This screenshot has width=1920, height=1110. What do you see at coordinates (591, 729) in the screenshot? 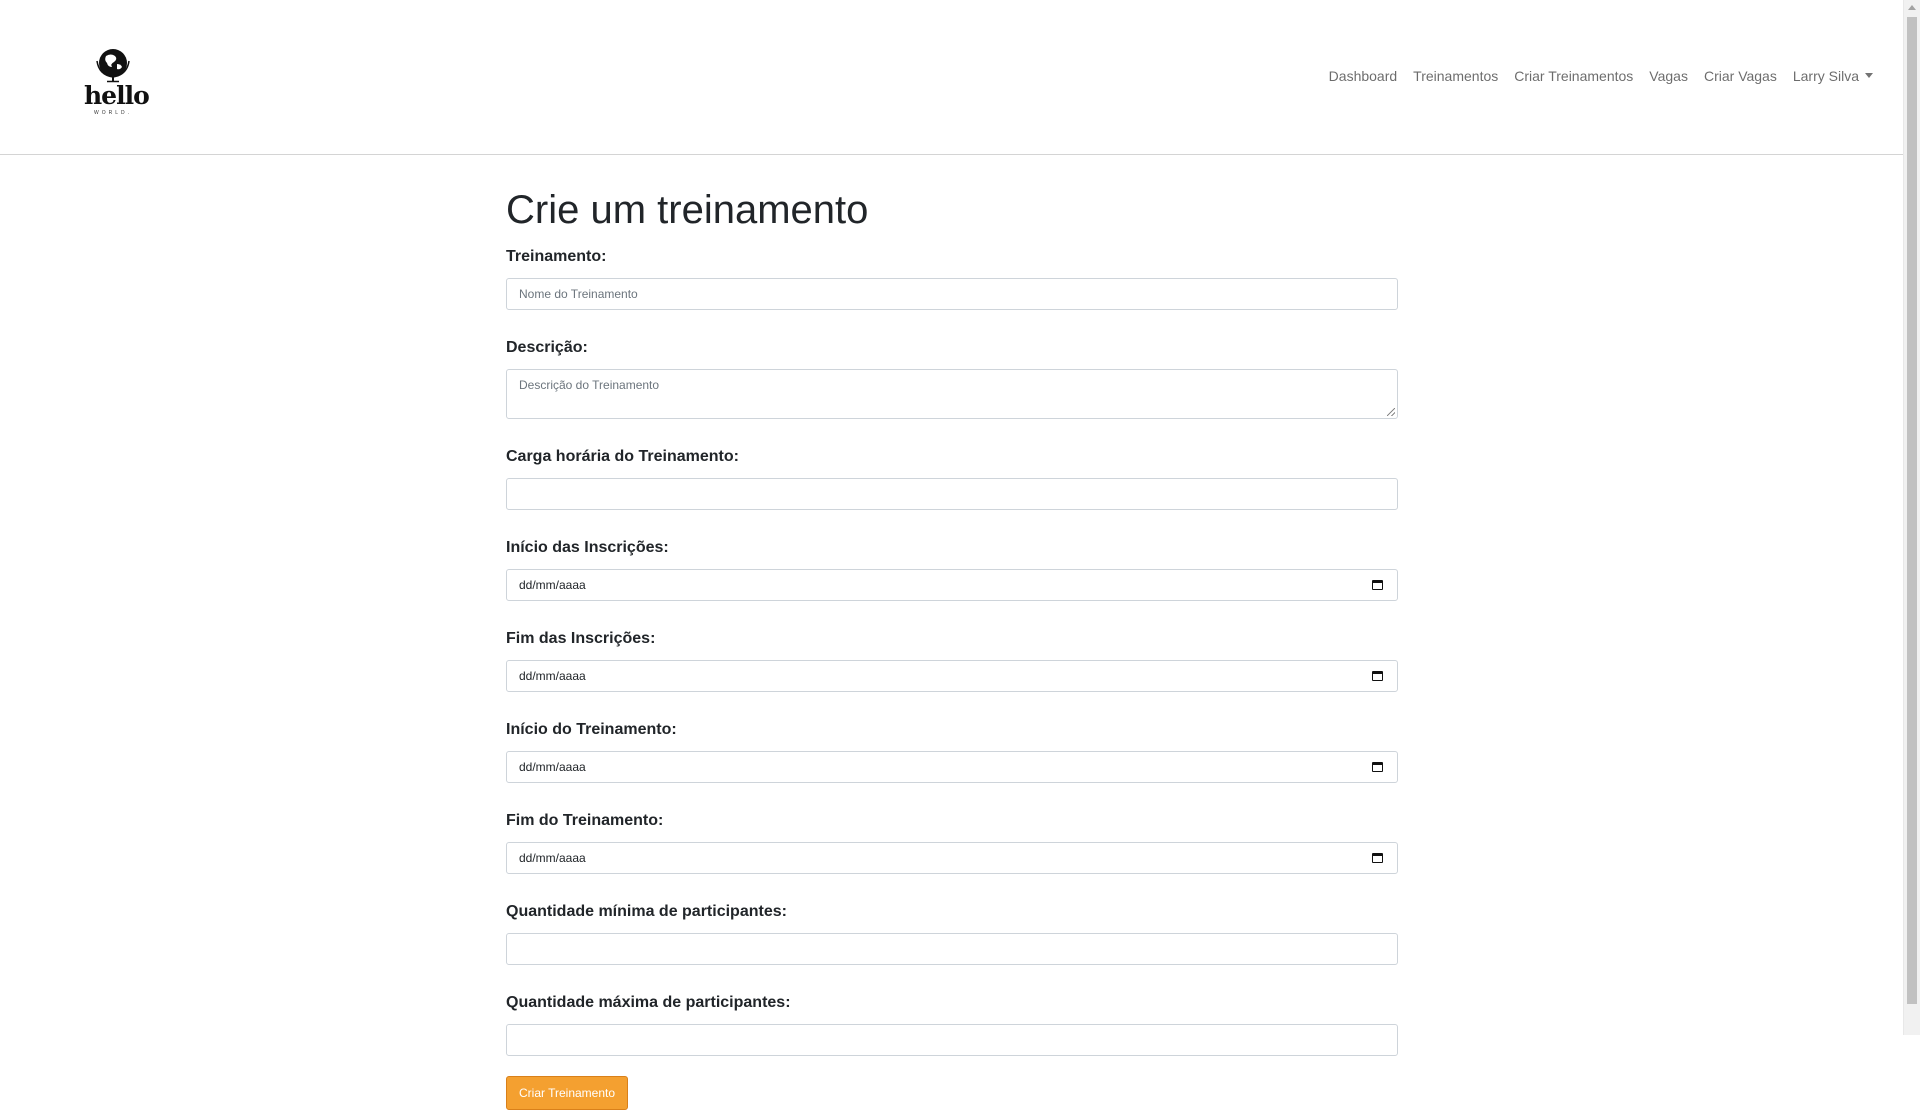
I see `field-label: Início do Treinamento:` at bounding box center [591, 729].